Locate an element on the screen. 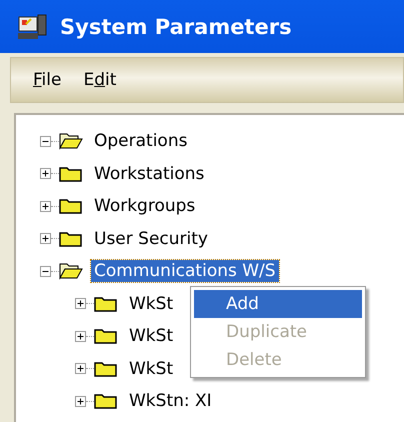  tree-item: Workstations is located at coordinates (149, 173).